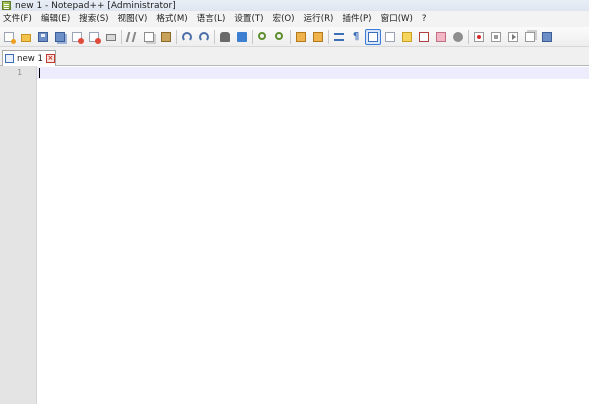  What do you see at coordinates (9, 58) in the screenshot?
I see `file-icon` at bounding box center [9, 58].